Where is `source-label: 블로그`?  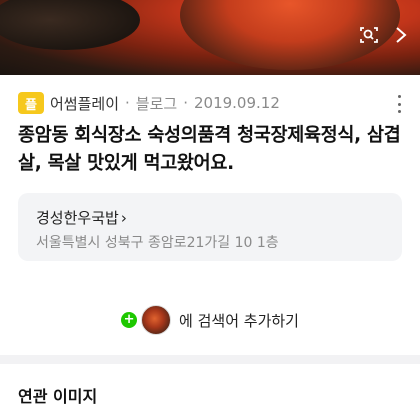
source-label: 블로그 is located at coordinates (156, 103).